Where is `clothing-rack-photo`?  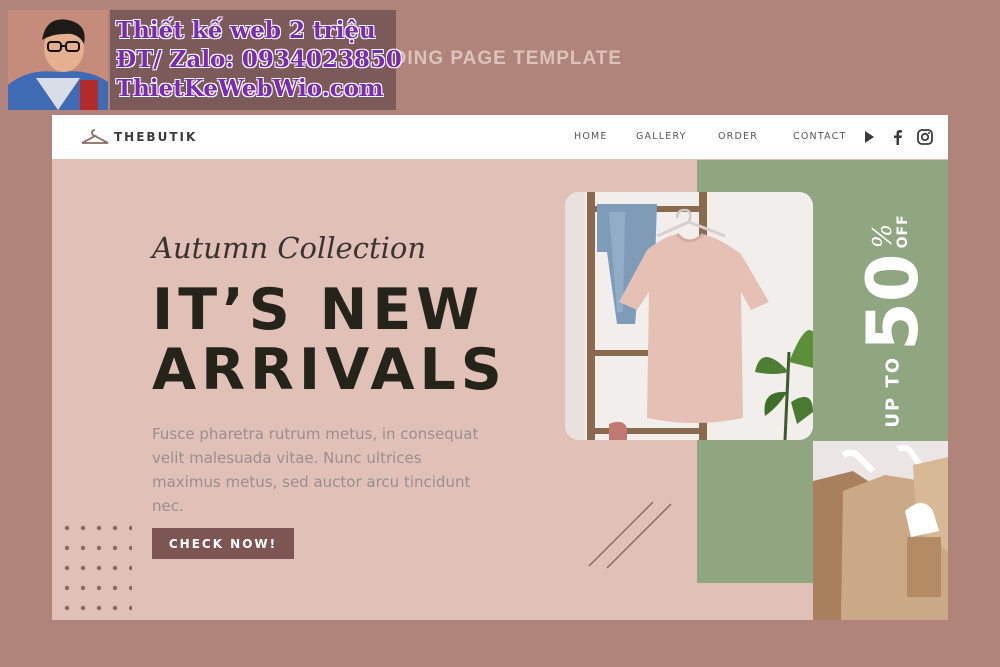
clothing-rack-photo is located at coordinates (880, 530).